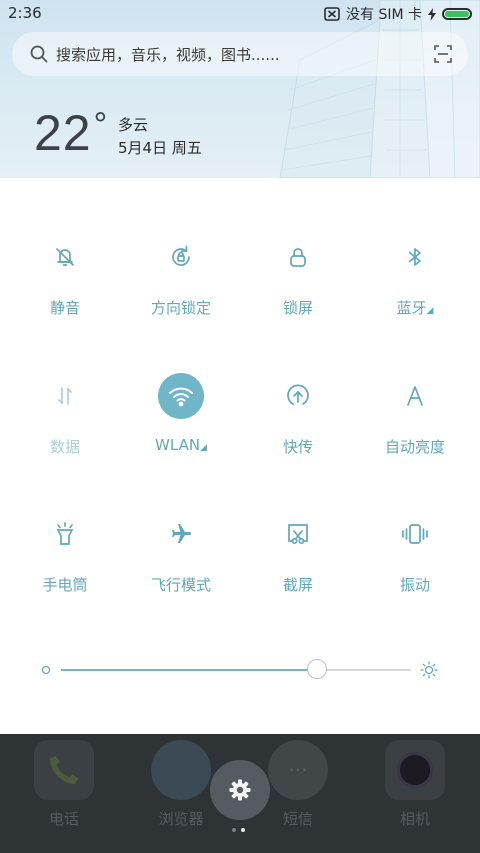  Describe the element at coordinates (63, 819) in the screenshot. I see `app-label: 电话` at that location.